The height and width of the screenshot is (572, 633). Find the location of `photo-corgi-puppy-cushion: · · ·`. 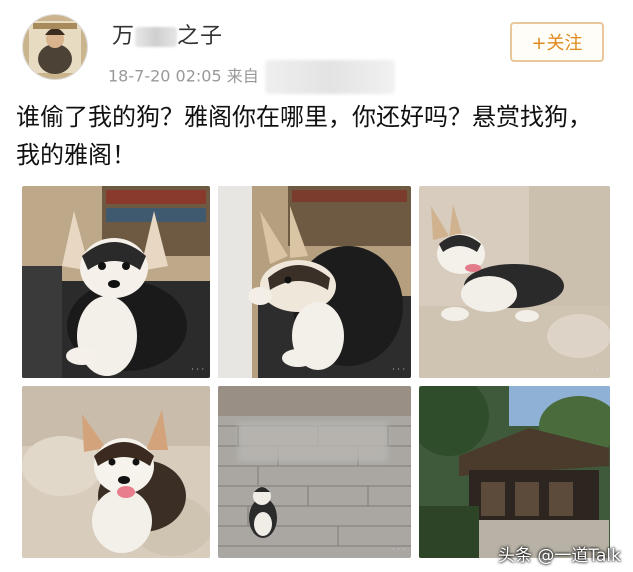

photo-corgi-puppy-cushion: · · · is located at coordinates (116, 472).